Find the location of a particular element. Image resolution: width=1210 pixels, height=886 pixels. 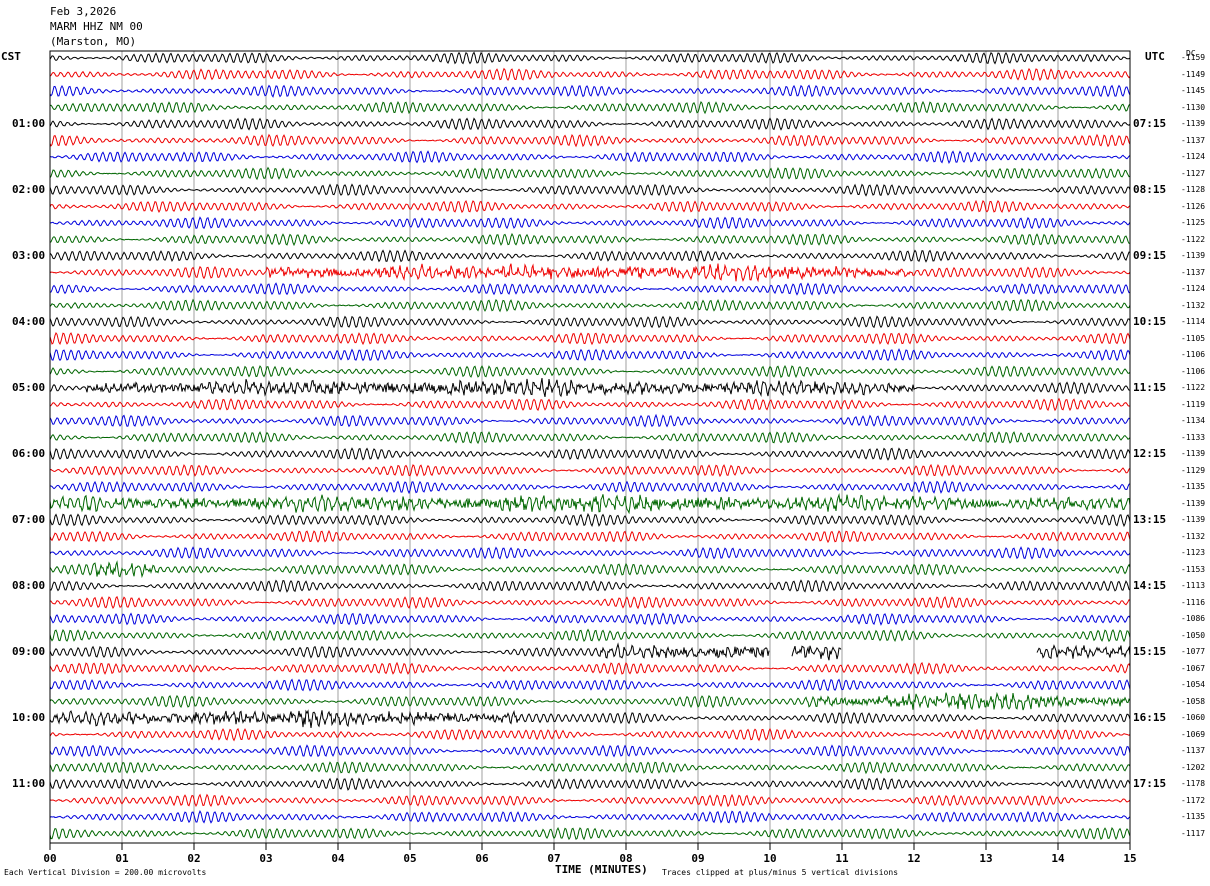

dc-offset-label: -1054 is located at coordinates (1193, 684).